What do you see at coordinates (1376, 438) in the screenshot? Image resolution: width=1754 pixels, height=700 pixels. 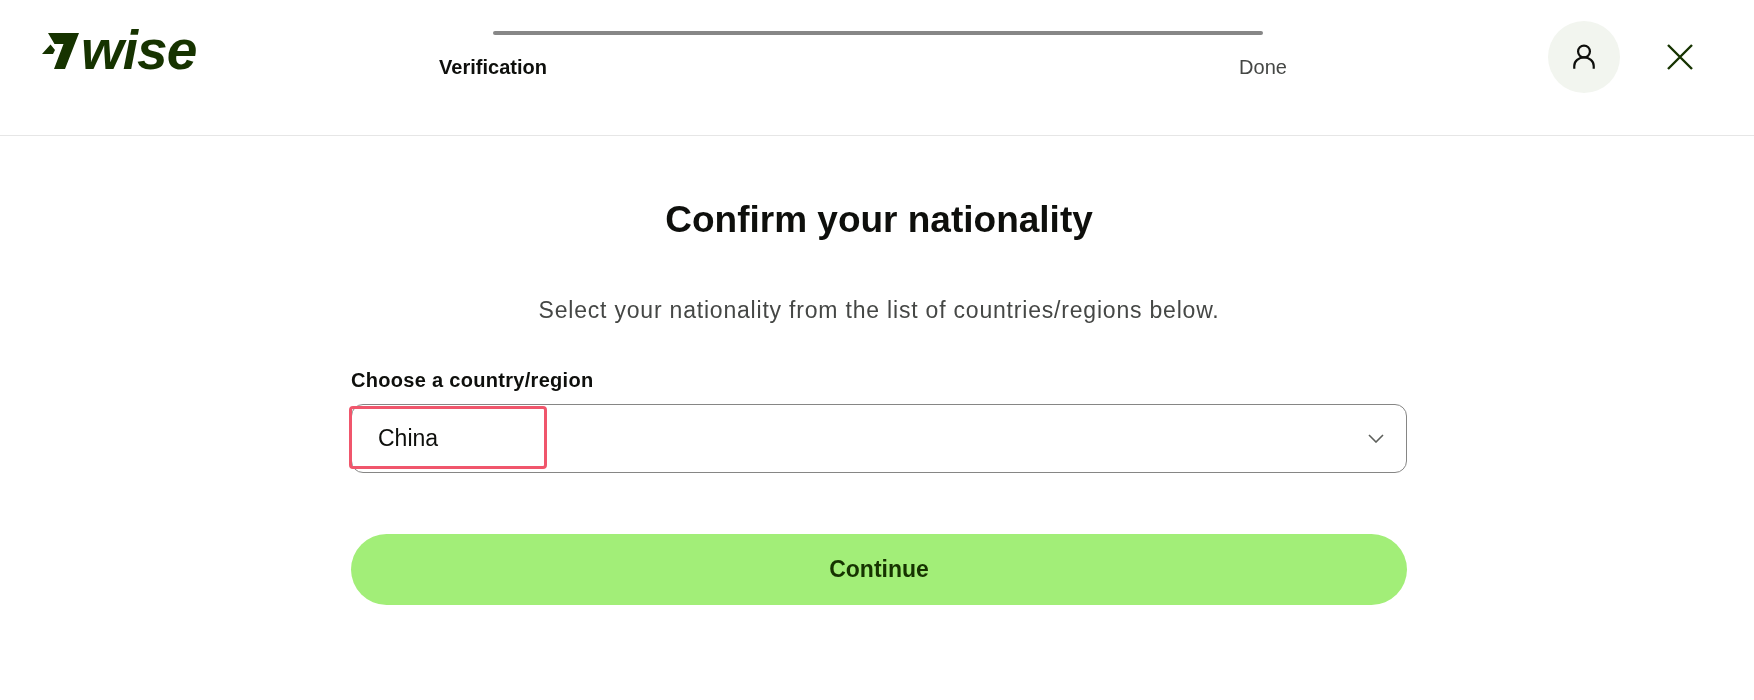 I see `chevron-icon` at bounding box center [1376, 438].